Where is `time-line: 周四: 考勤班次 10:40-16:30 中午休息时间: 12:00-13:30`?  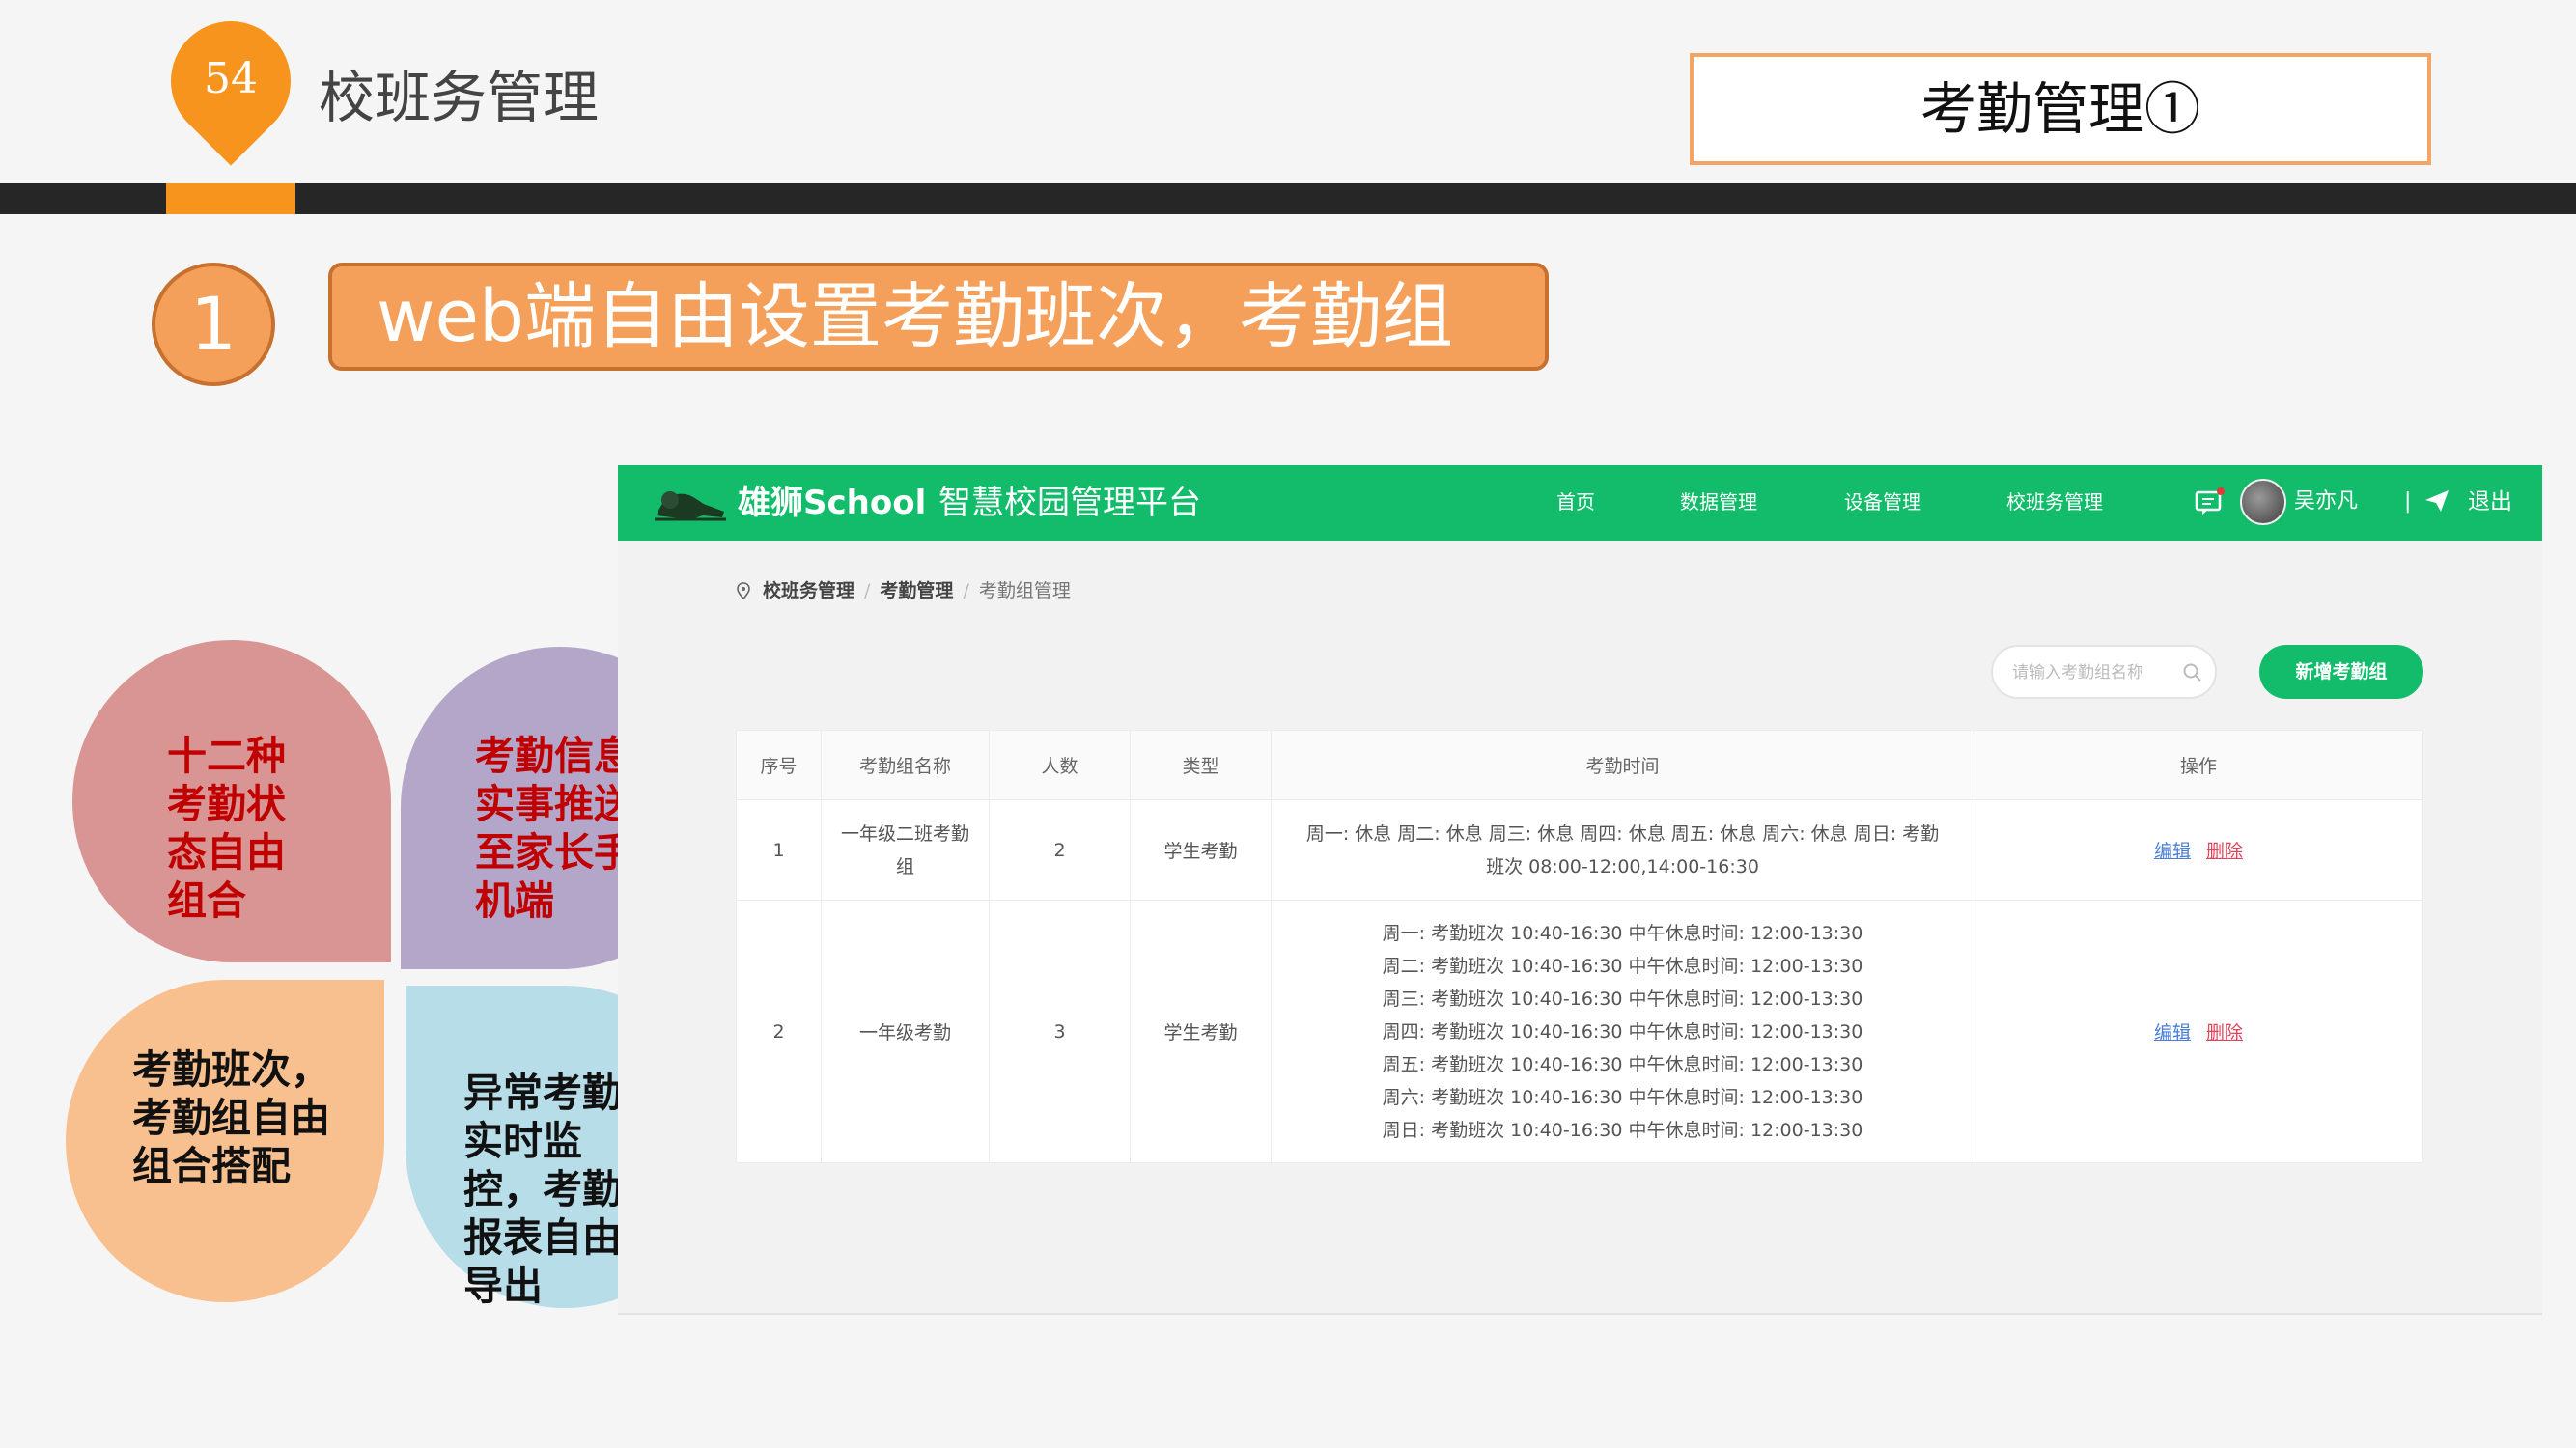
time-line: 周四: 考勤班次 10:40-16:30 中午休息时间: 12:00-13:30 is located at coordinates (1623, 1032).